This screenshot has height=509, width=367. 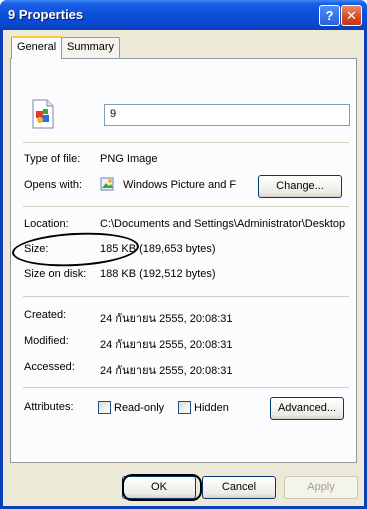 What do you see at coordinates (53, 185) in the screenshot?
I see `opens-with-label: Opens with:` at bounding box center [53, 185].